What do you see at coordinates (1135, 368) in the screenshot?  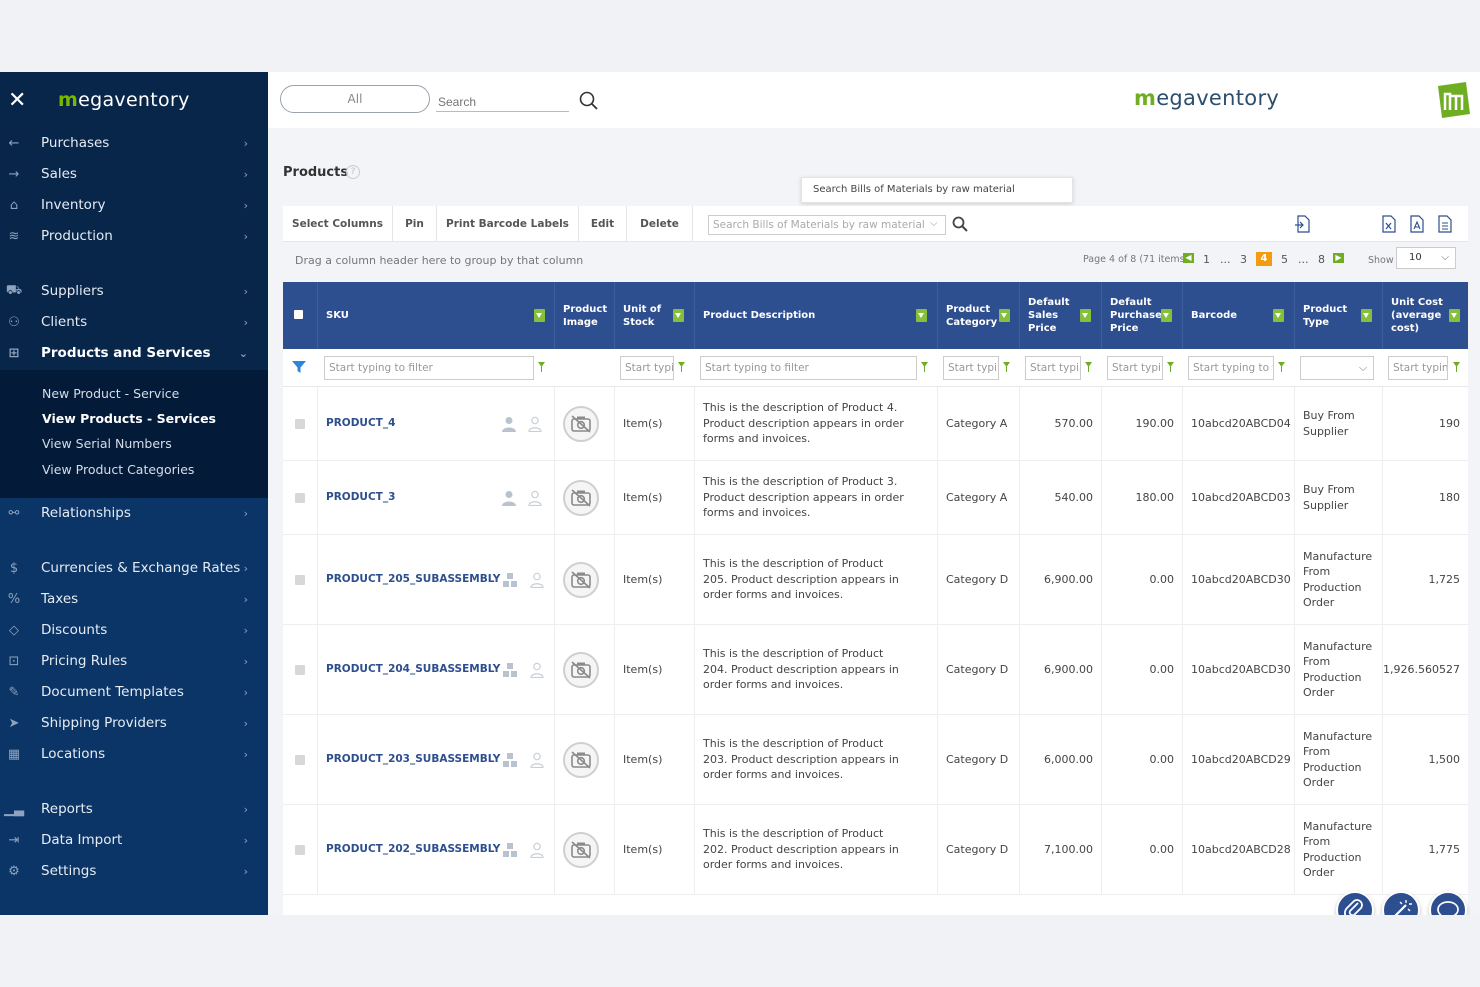 I see `purchase-price-filter-input: Start typi` at bounding box center [1135, 368].